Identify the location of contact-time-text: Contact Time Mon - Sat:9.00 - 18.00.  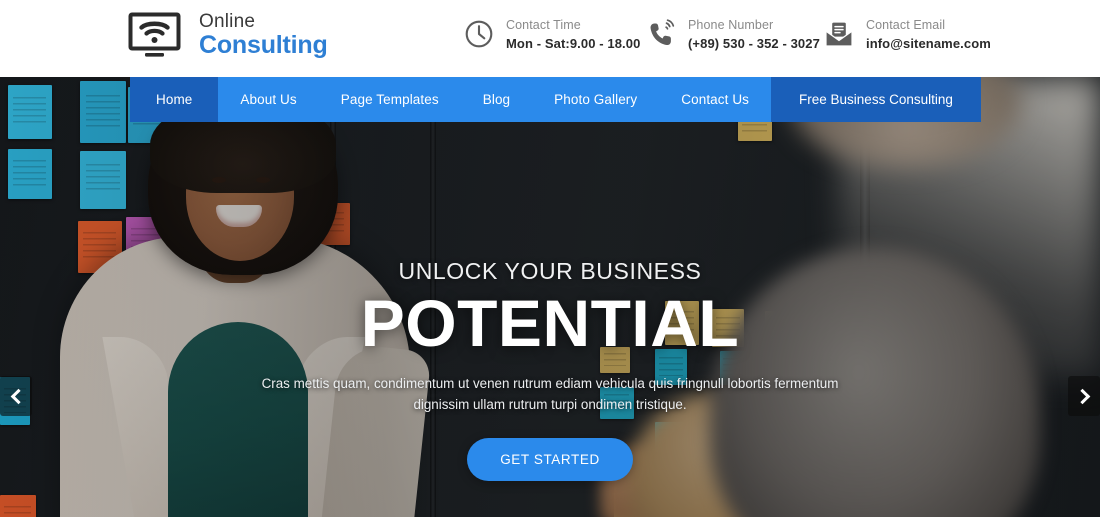
(573, 34).